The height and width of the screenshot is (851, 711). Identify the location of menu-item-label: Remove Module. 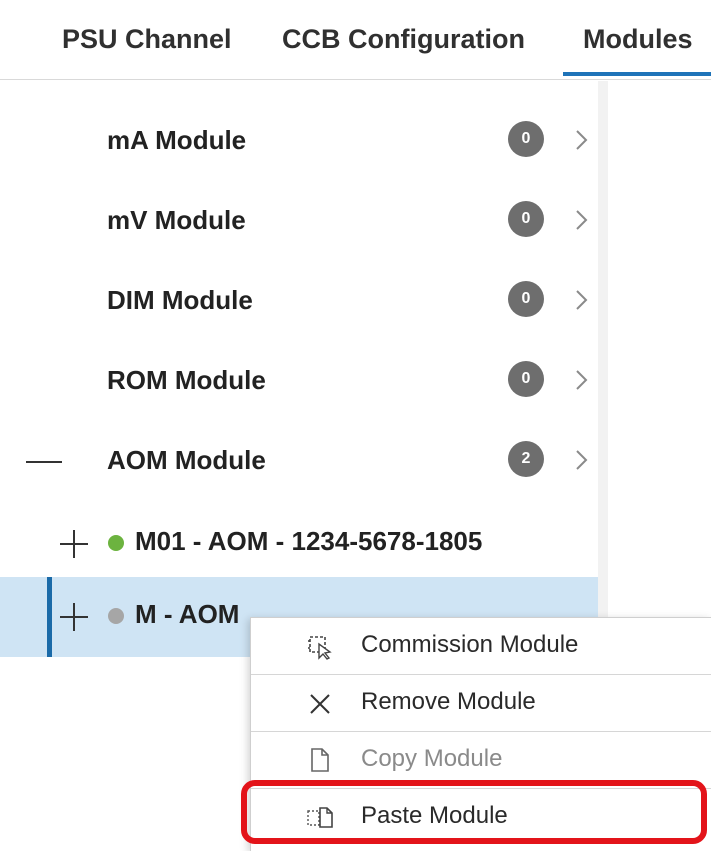
(448, 701).